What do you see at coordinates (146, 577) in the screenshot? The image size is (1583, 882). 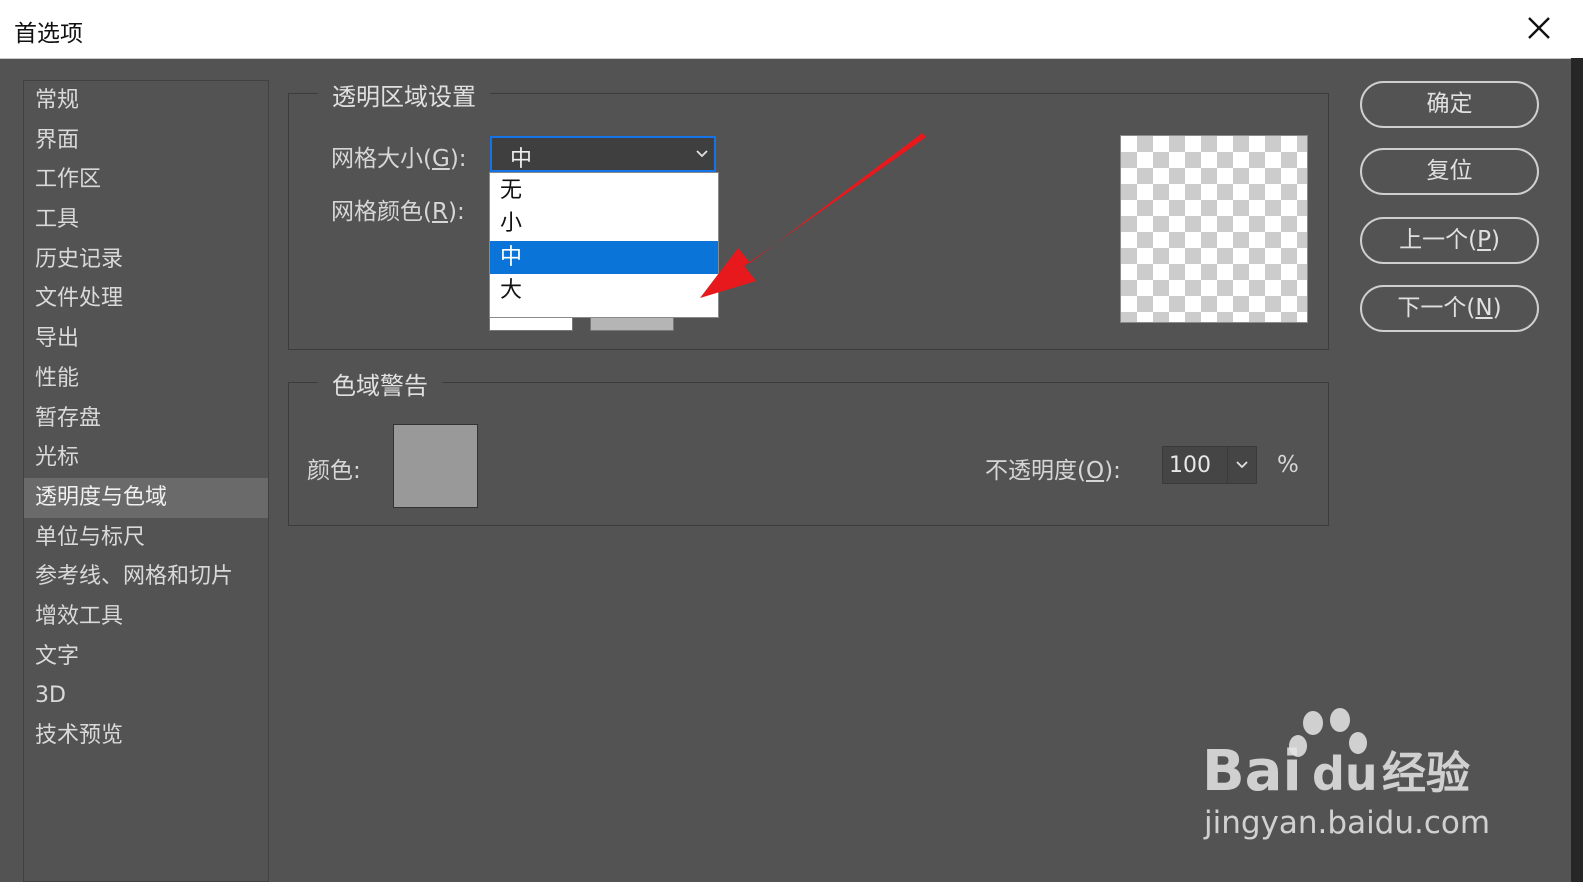 I see `sidebar-item-guides-grid-slices: 参考线、网格和切片` at bounding box center [146, 577].